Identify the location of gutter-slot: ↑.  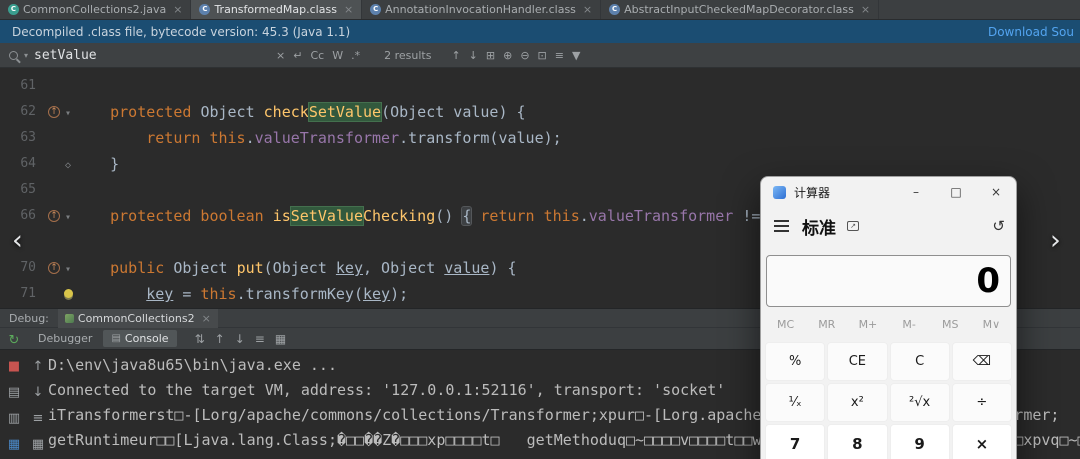
(54, 268).